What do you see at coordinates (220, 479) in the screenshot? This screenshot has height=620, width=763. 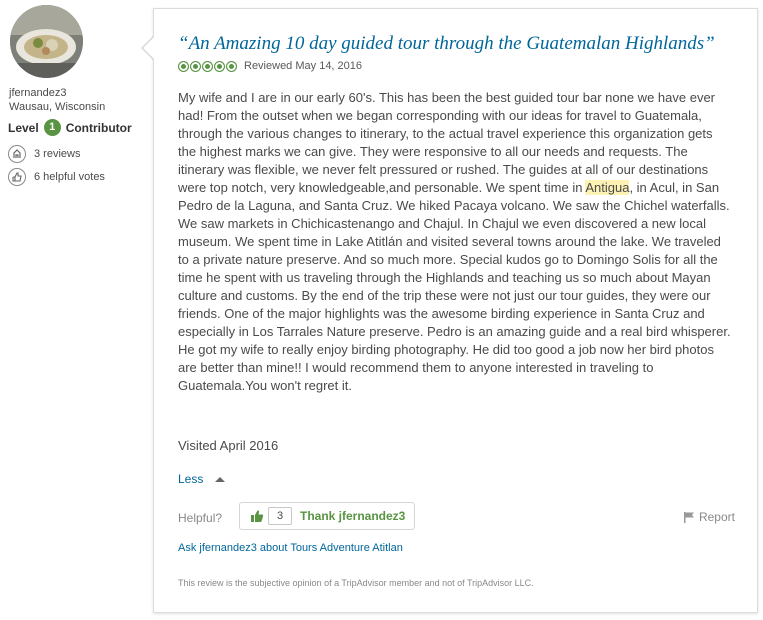 I see `caret-up-icon` at bounding box center [220, 479].